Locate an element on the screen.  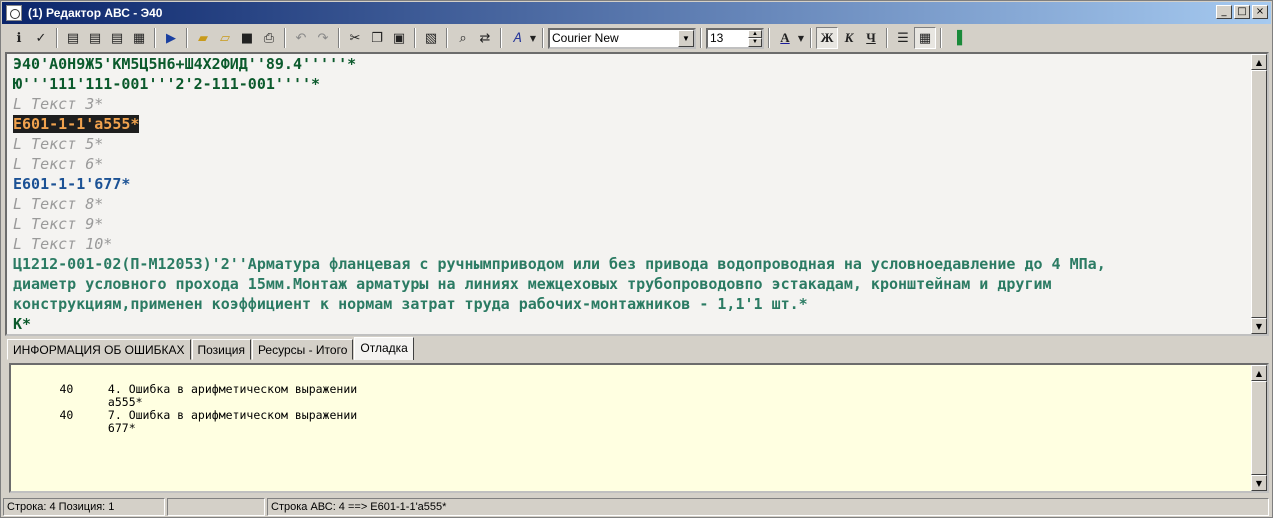
cut-icon: ✂ is located at coordinates (355, 38).